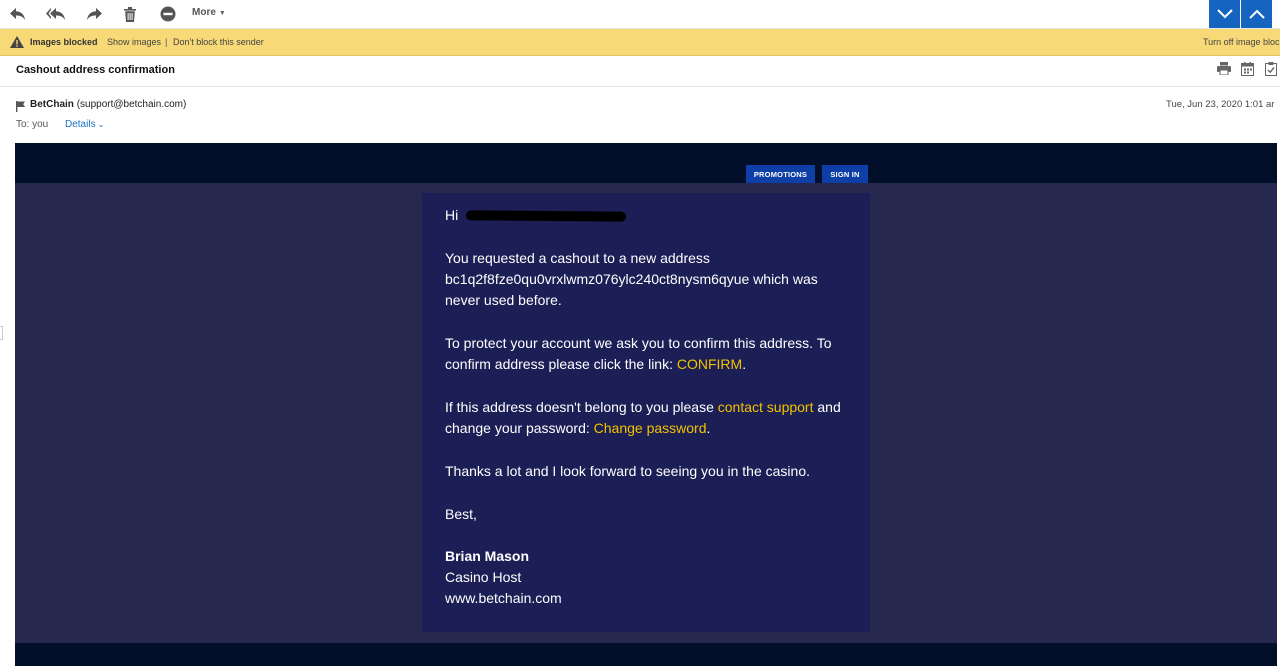  What do you see at coordinates (134, 42) in the screenshot?
I see `show-images-link: Show images` at bounding box center [134, 42].